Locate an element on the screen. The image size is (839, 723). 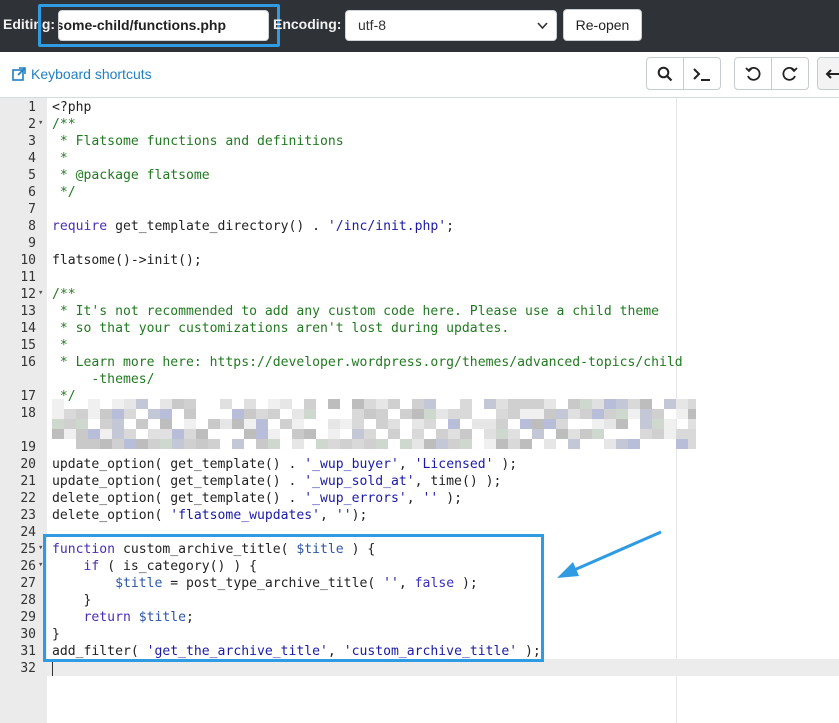
code-line: 6 */ is located at coordinates (419, 192).